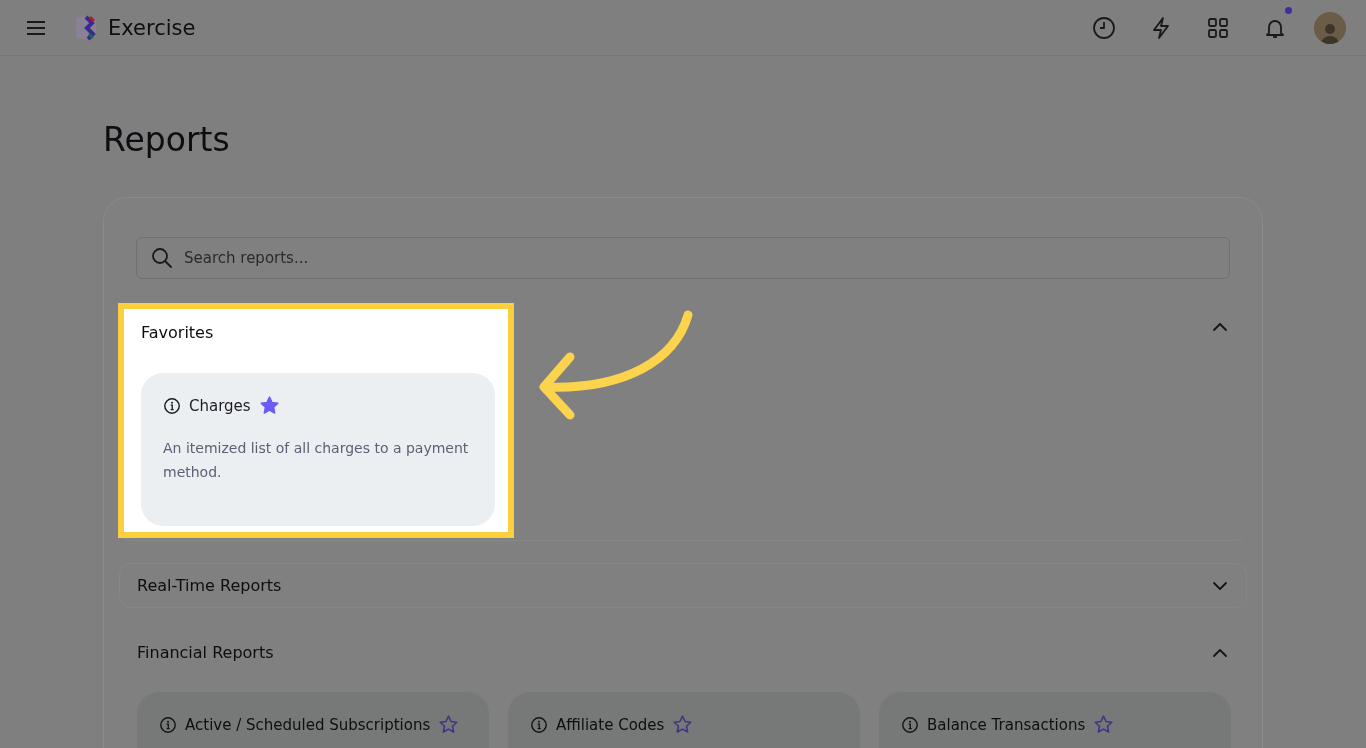 Image resolution: width=1366 pixels, height=748 pixels. What do you see at coordinates (220, 405) in the screenshot?
I see `report-name: Charges` at bounding box center [220, 405].